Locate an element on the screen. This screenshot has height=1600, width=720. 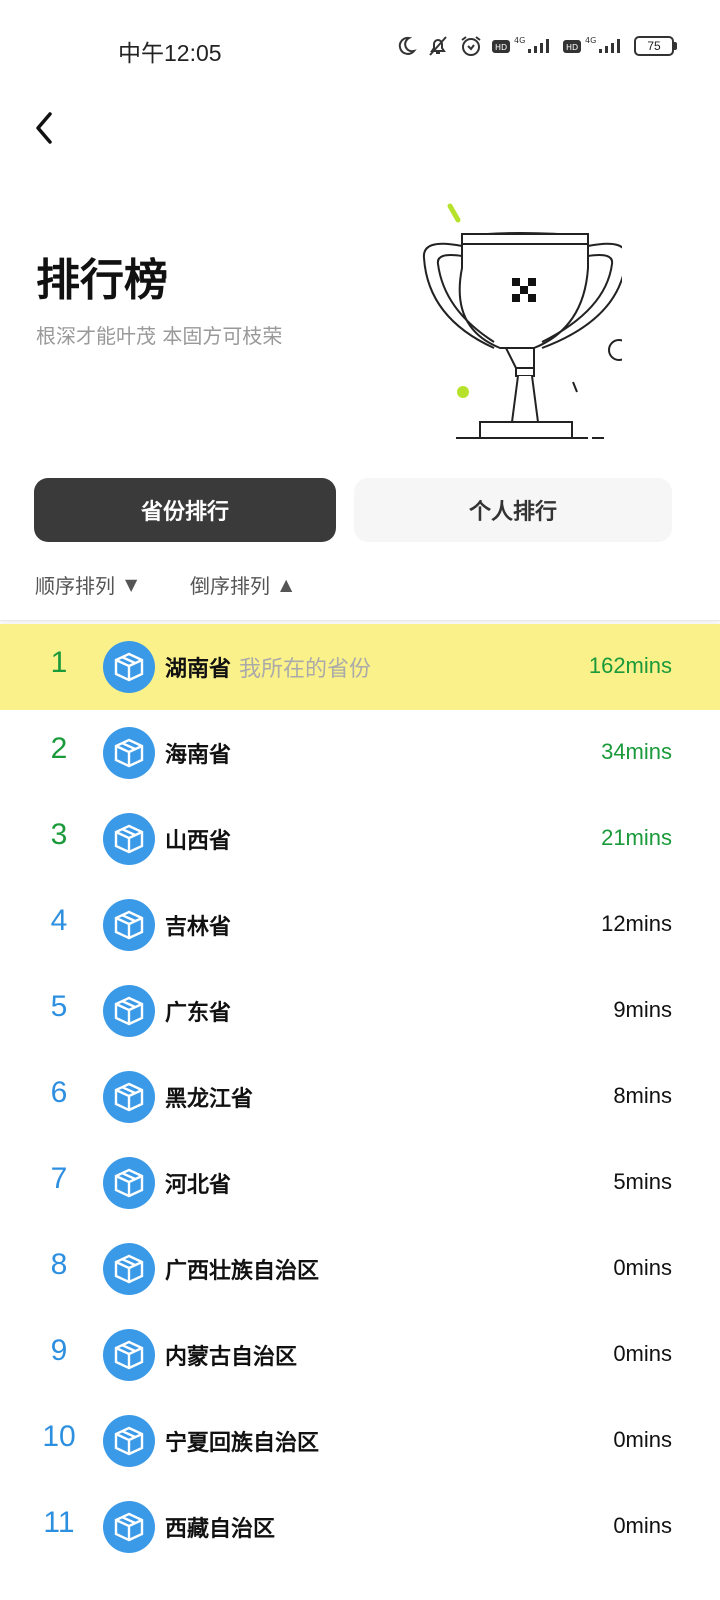
sort-descending-button: 倒序排列 ▲ is located at coordinates (241, 584).